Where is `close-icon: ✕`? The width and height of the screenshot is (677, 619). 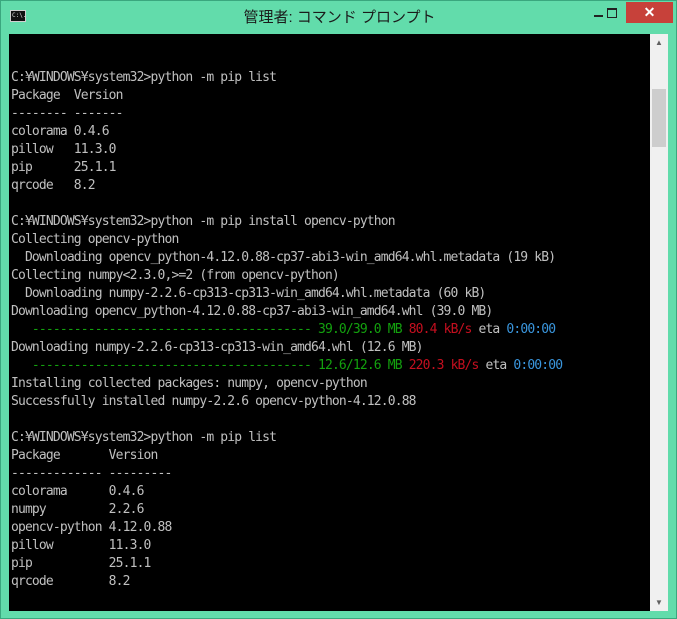 close-icon: ✕ is located at coordinates (649, 12).